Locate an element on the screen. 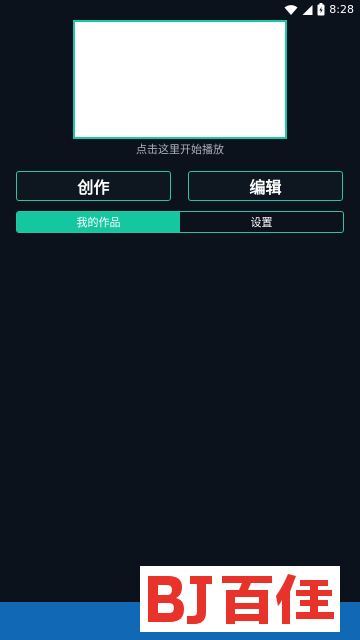 This screenshot has width=360, height=640. watermark-logo is located at coordinates (240, 599).